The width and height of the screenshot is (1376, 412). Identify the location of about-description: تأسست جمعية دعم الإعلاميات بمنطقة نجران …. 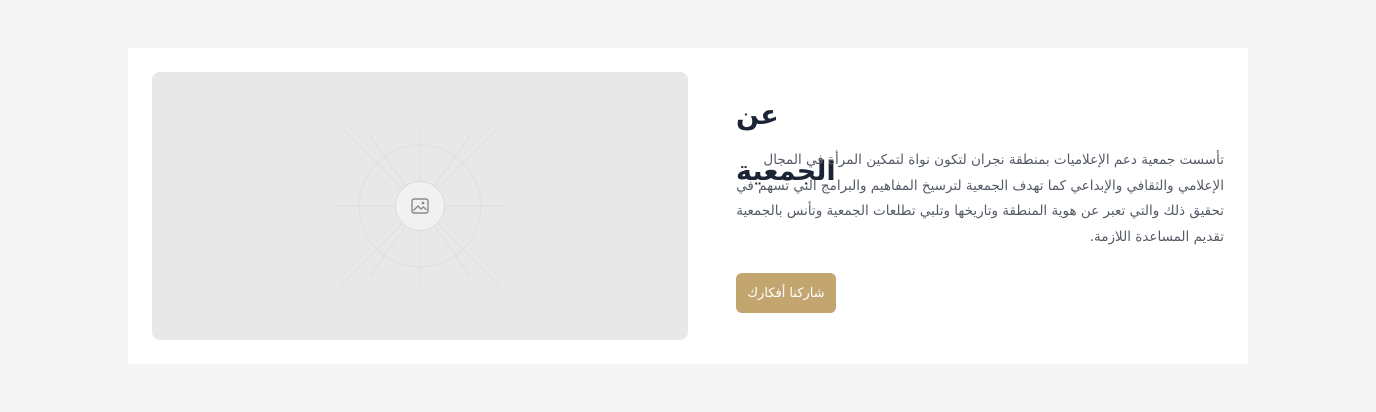
(980, 198).